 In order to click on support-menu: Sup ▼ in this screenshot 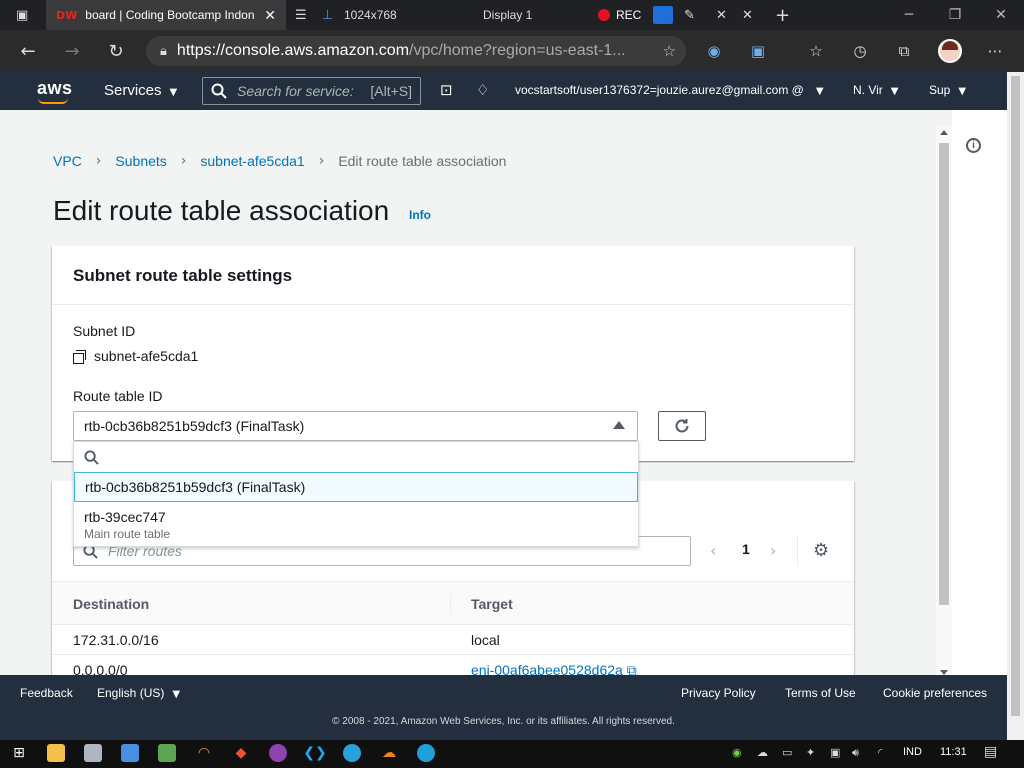, I will do `click(947, 90)`.